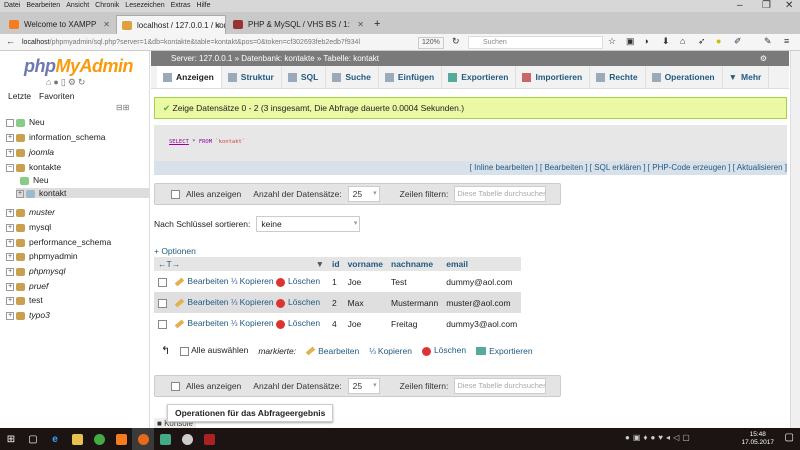  Describe the element at coordinates (181, 6) in the screenshot. I see `menu-extras: Extras` at that location.